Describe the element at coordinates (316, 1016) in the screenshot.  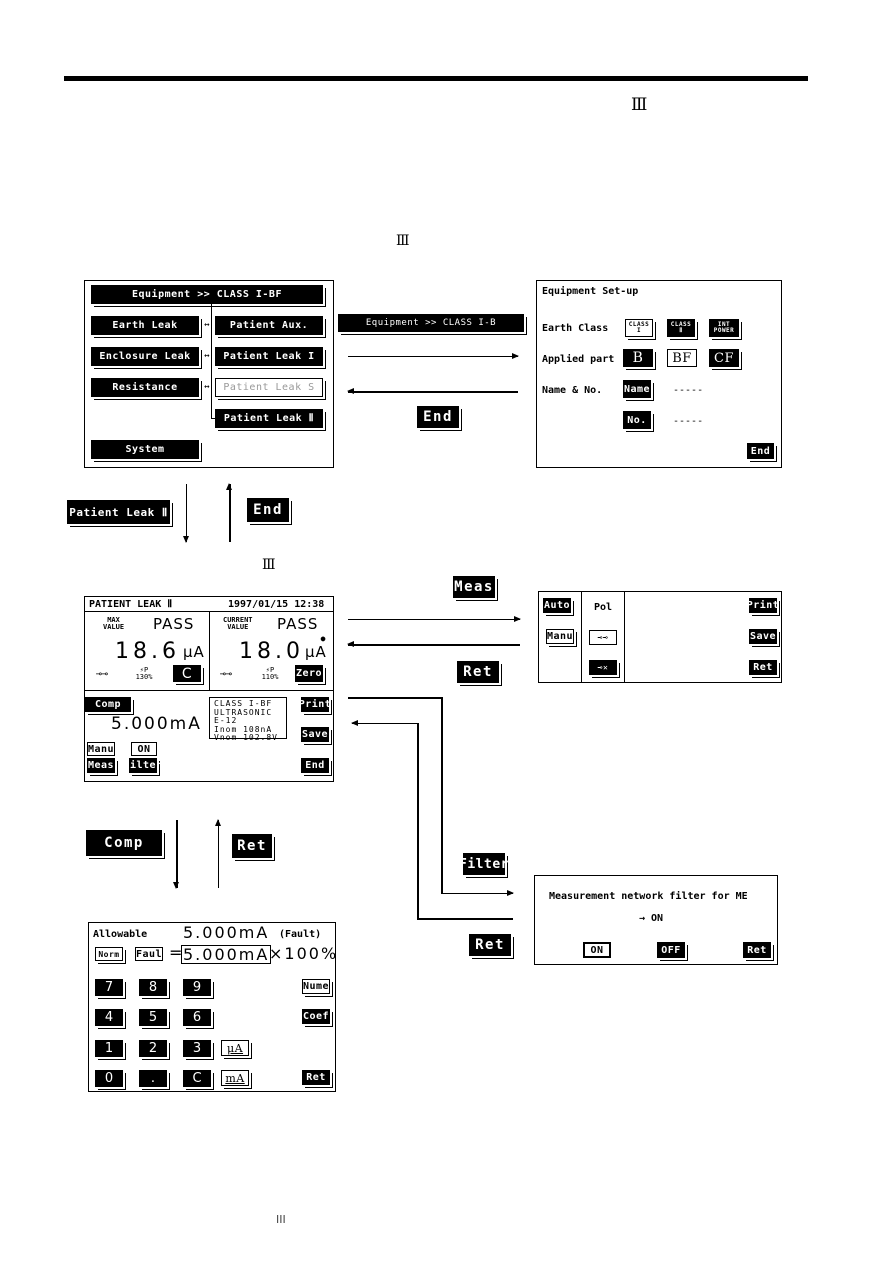
I see `coef-button: Coef` at that location.